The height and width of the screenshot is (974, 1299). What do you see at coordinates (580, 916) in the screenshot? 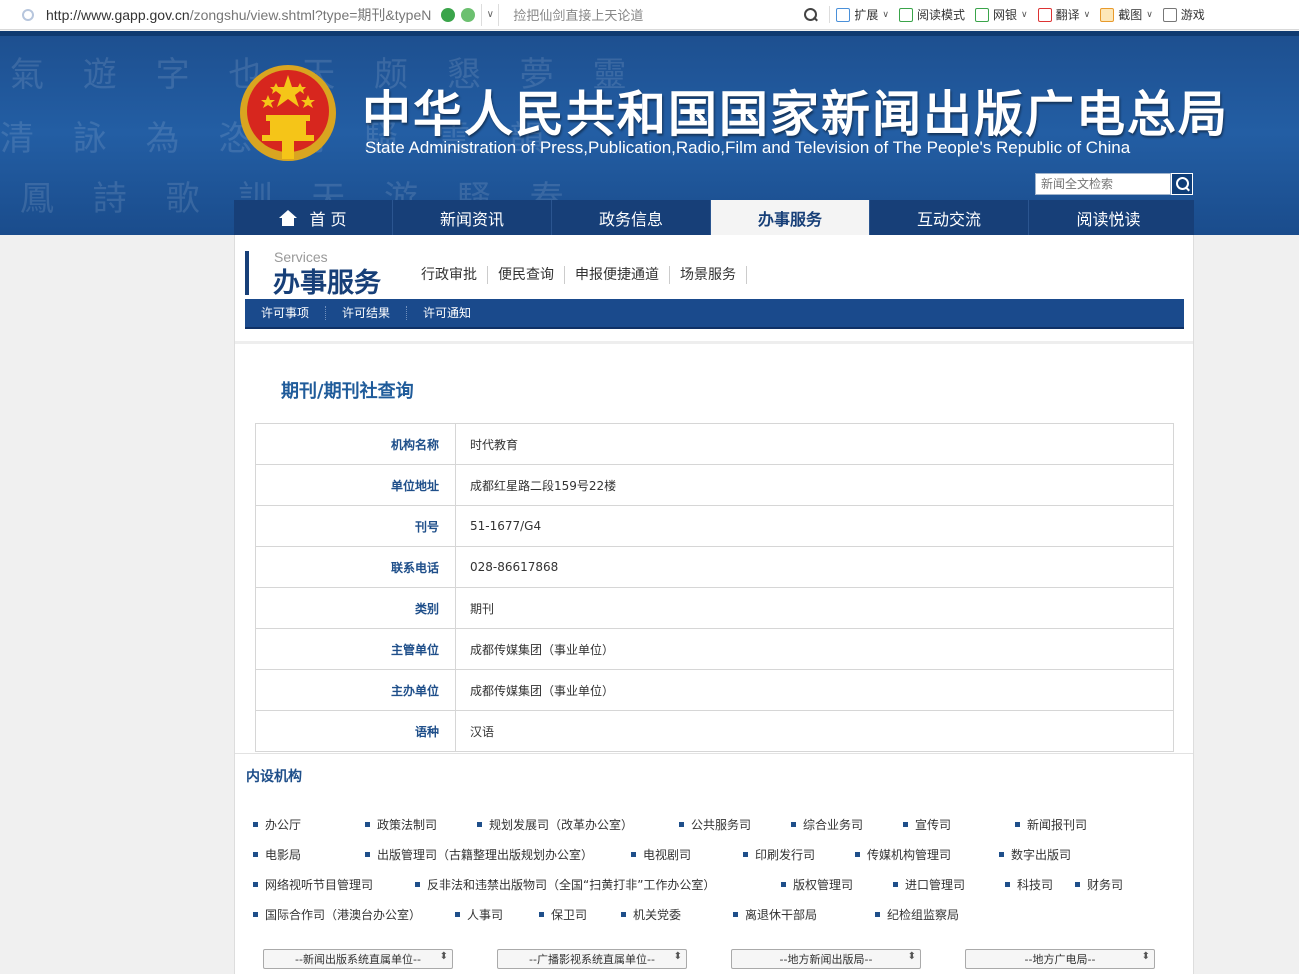
I see `department-link: 保卫司` at bounding box center [580, 916].